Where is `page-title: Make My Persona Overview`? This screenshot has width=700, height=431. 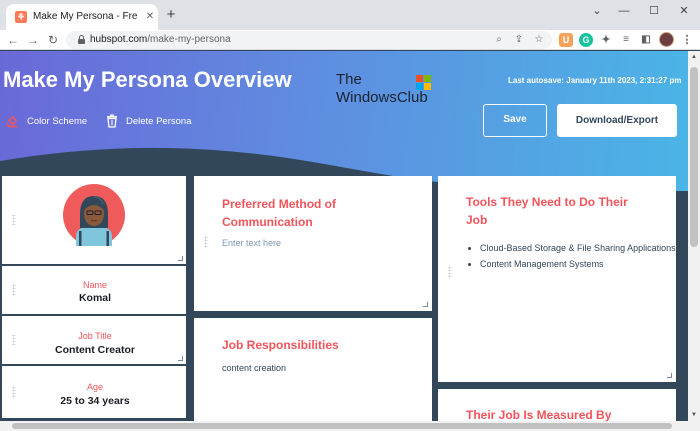
page-title: Make My Persona Overview is located at coordinates (147, 79).